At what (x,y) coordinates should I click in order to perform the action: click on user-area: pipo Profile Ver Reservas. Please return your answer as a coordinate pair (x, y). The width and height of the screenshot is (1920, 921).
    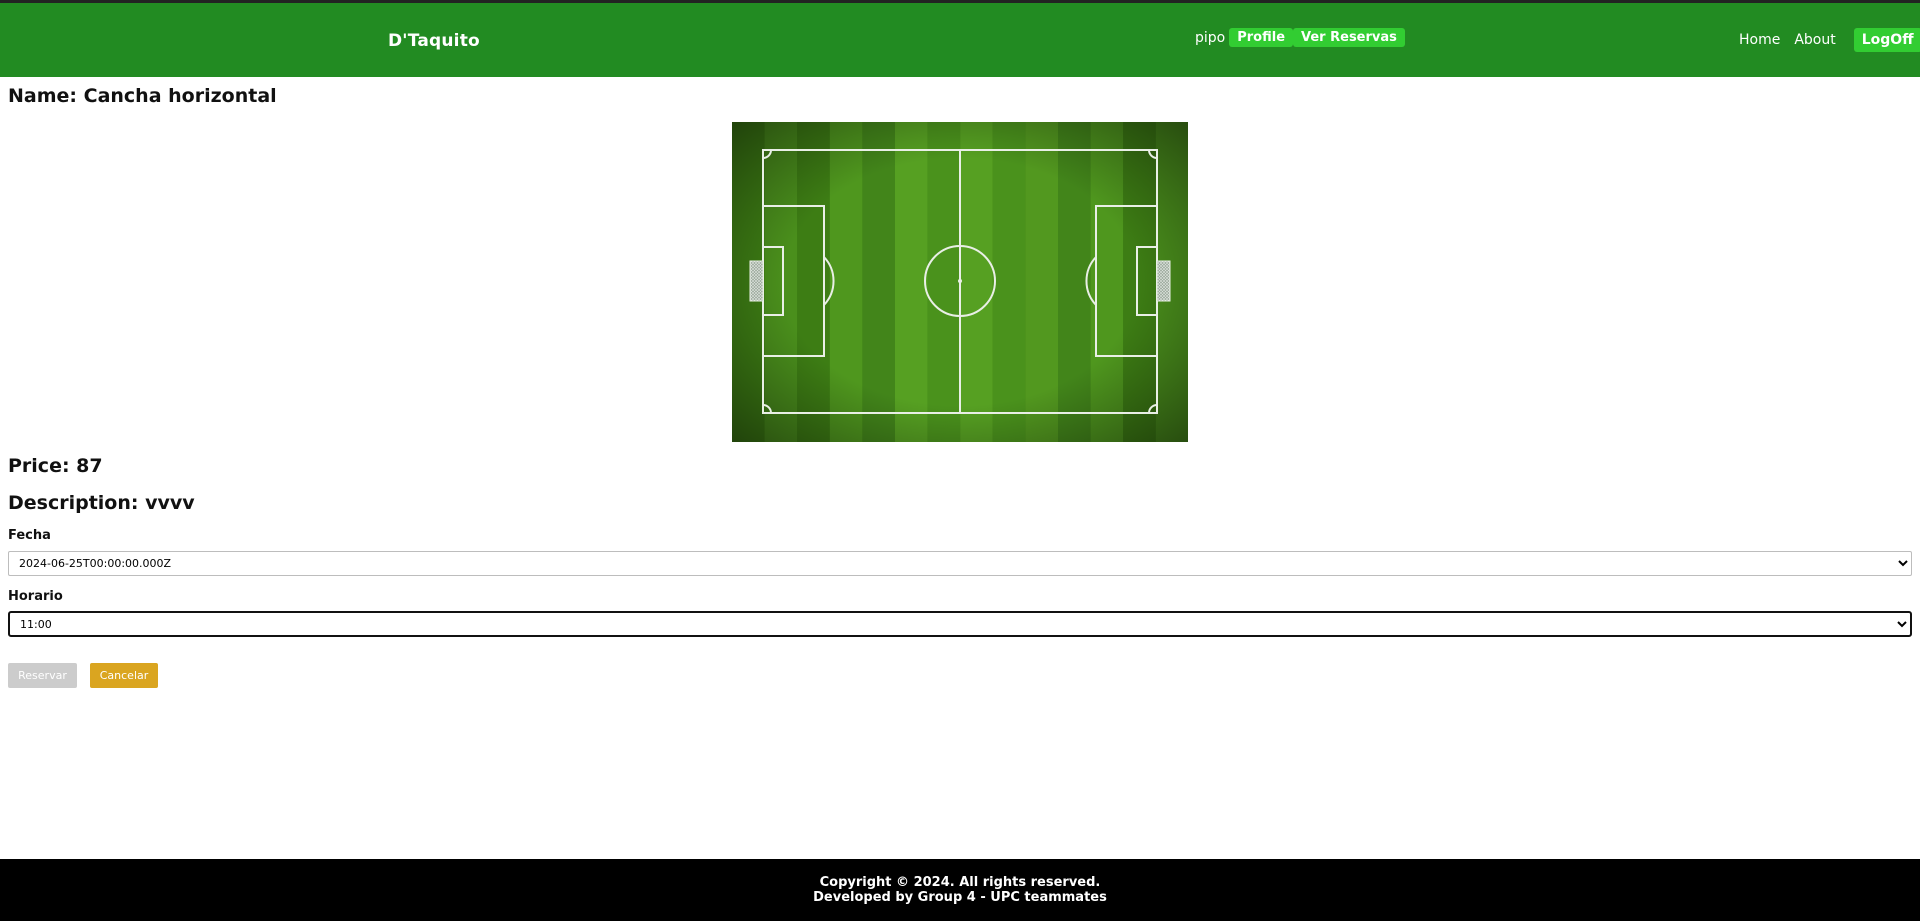
    Looking at the image, I should click on (1300, 37).